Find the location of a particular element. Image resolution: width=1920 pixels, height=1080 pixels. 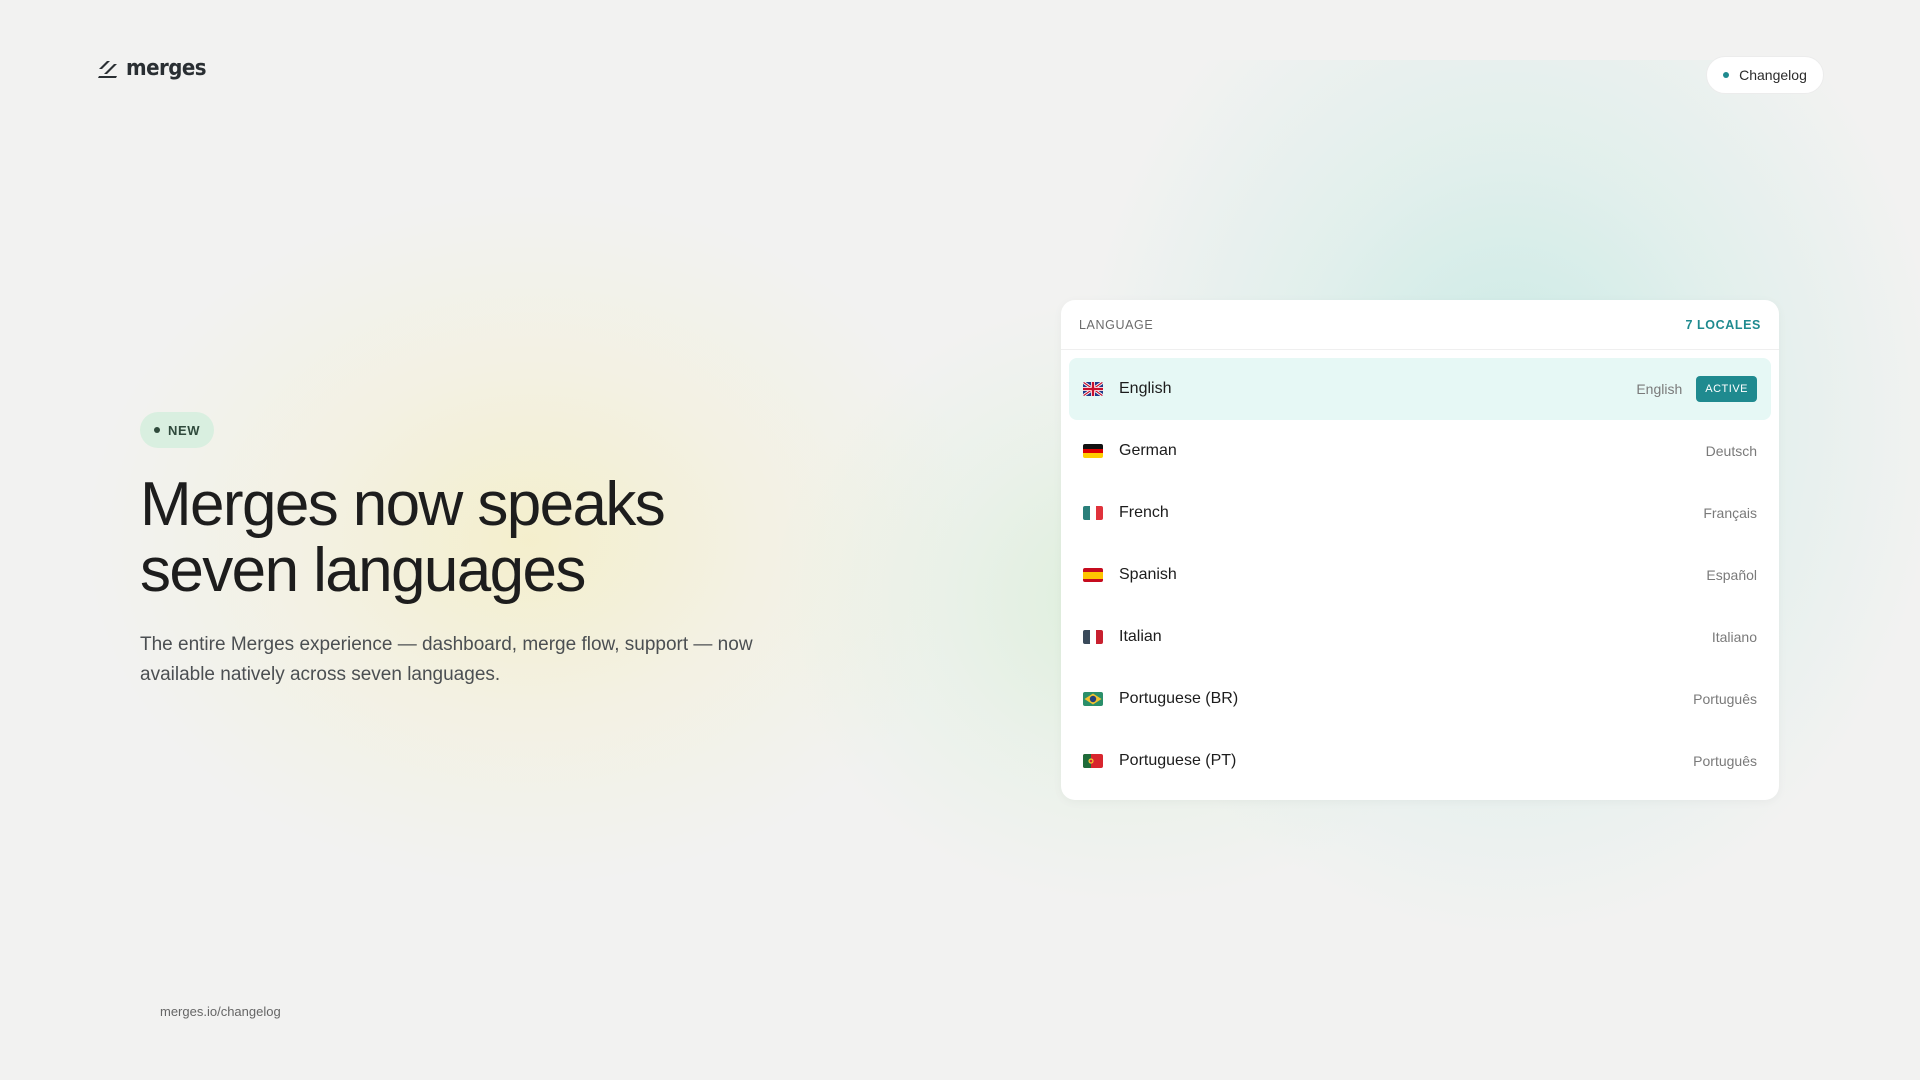

brand-logo: merges is located at coordinates (155, 68).